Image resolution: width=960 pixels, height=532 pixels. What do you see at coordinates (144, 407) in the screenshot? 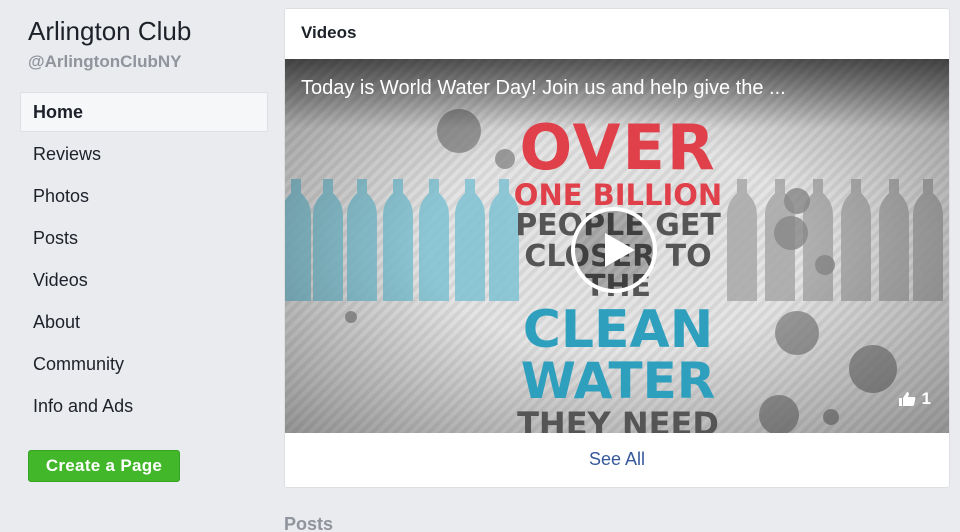
I see `nav-item-info-and-ads: Info and Ads` at bounding box center [144, 407].